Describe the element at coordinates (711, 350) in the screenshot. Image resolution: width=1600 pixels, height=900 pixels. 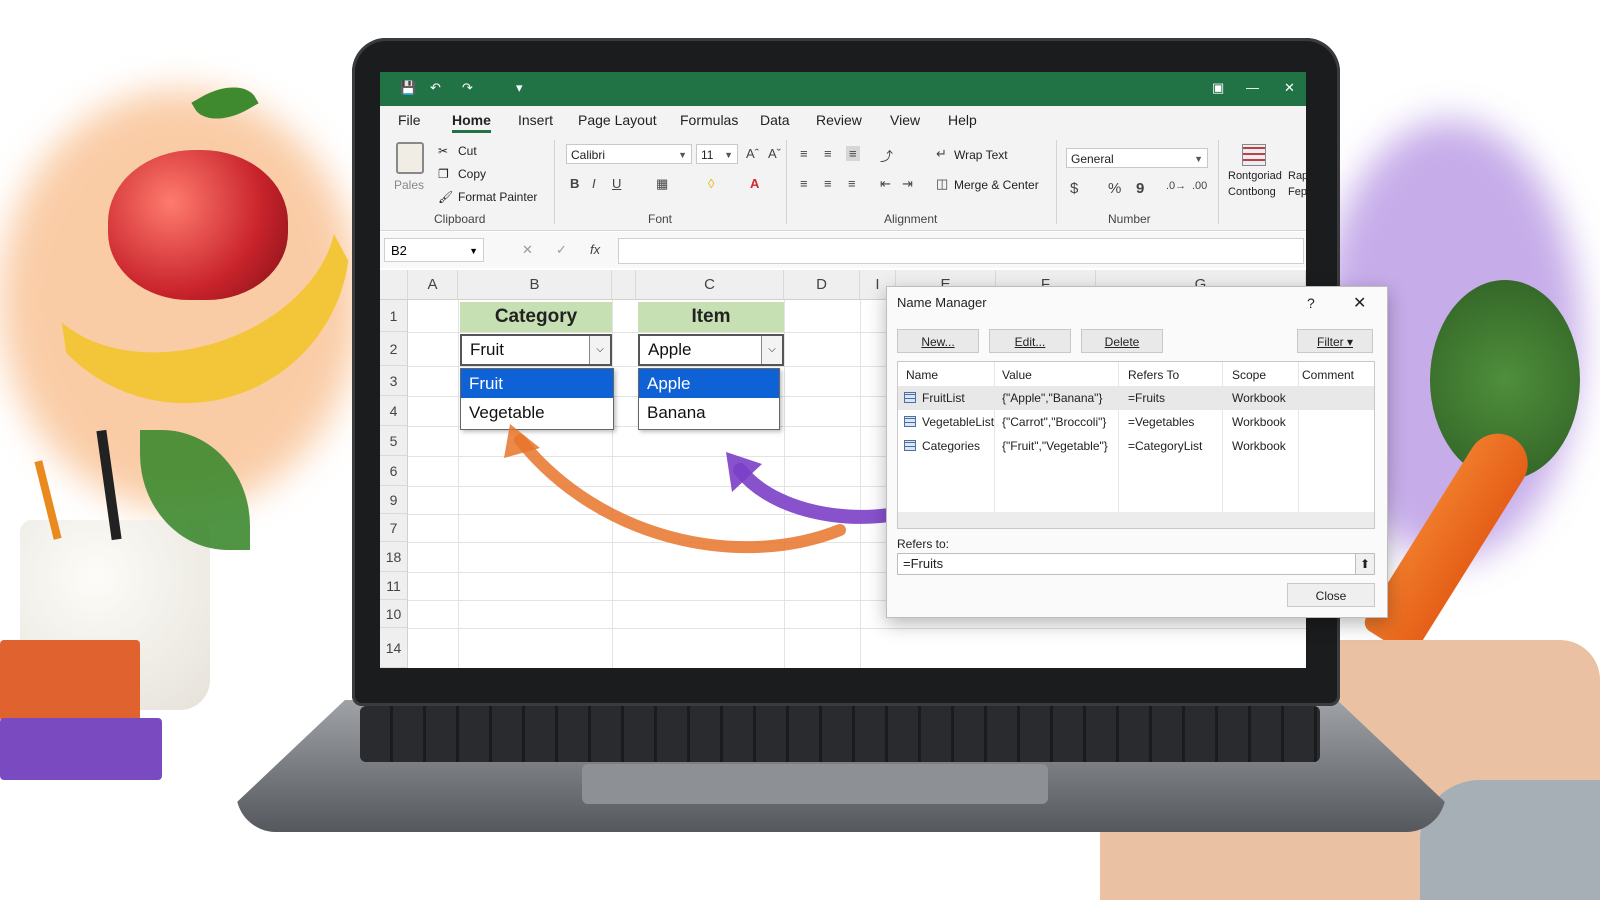
I see `item-dropdown-cell: Apple ⌵` at that location.